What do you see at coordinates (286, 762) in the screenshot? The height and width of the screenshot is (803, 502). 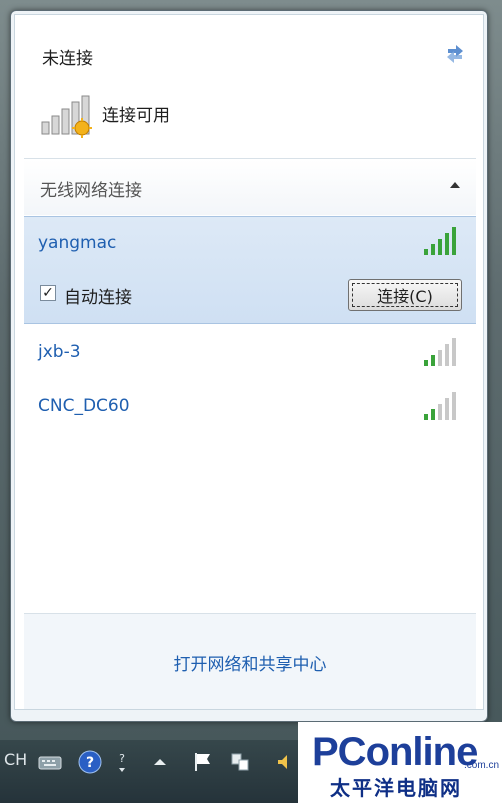 I see `speaker-icon` at bounding box center [286, 762].